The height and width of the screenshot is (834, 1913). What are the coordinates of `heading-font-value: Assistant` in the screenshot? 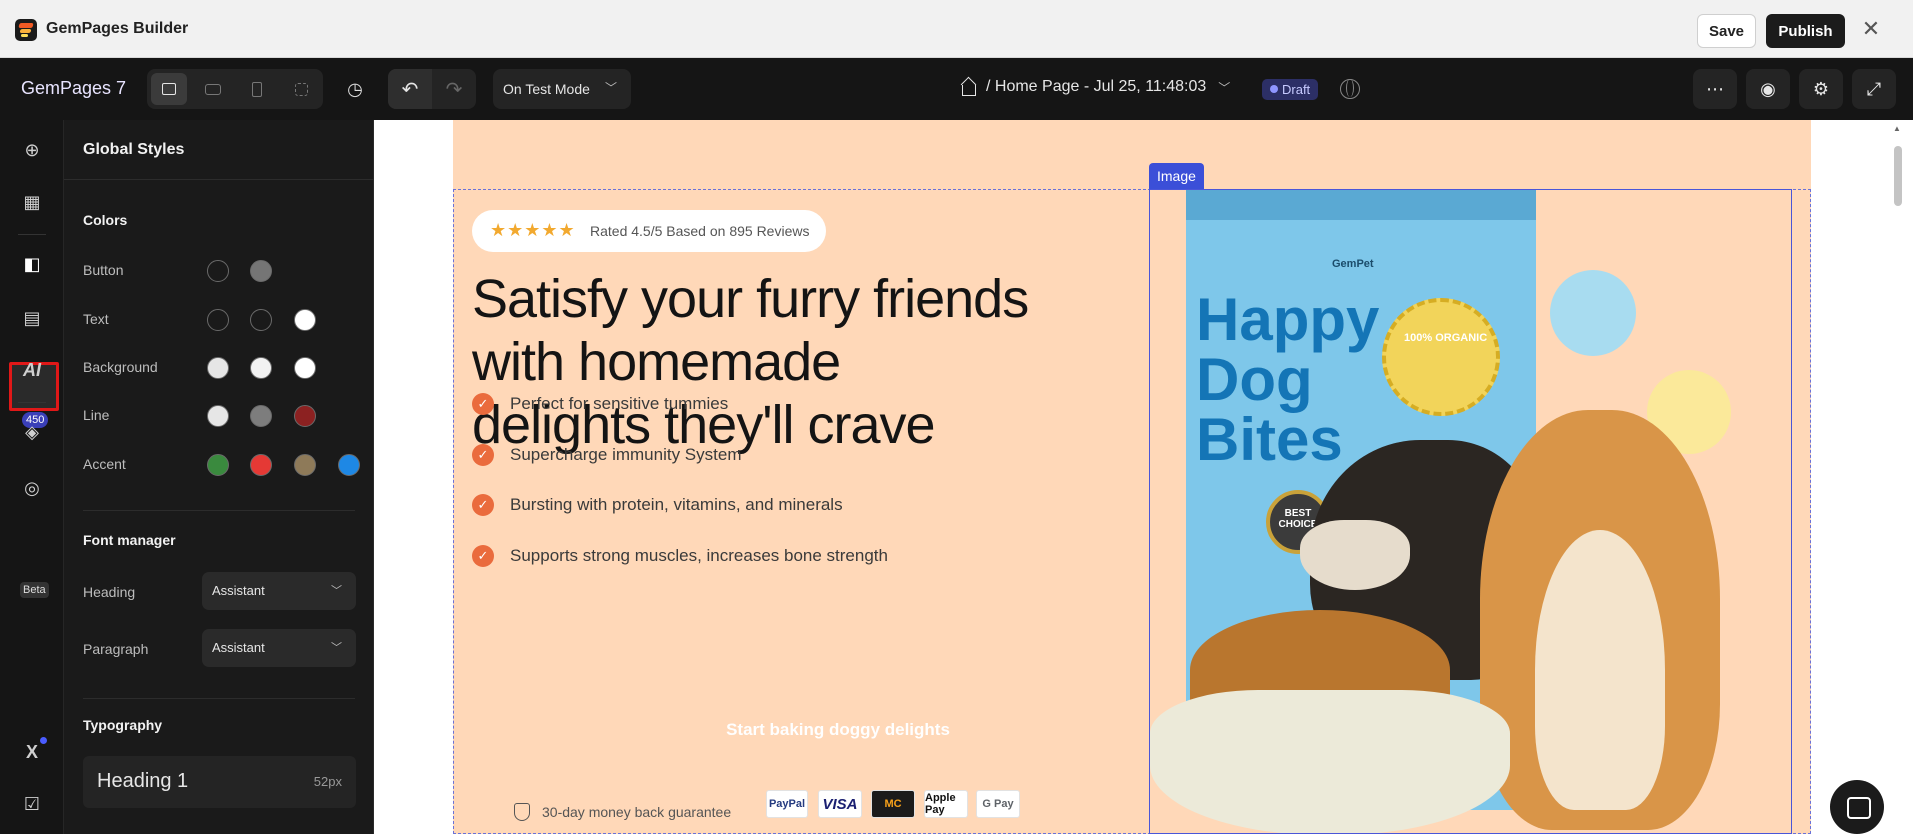 It's located at (238, 590).